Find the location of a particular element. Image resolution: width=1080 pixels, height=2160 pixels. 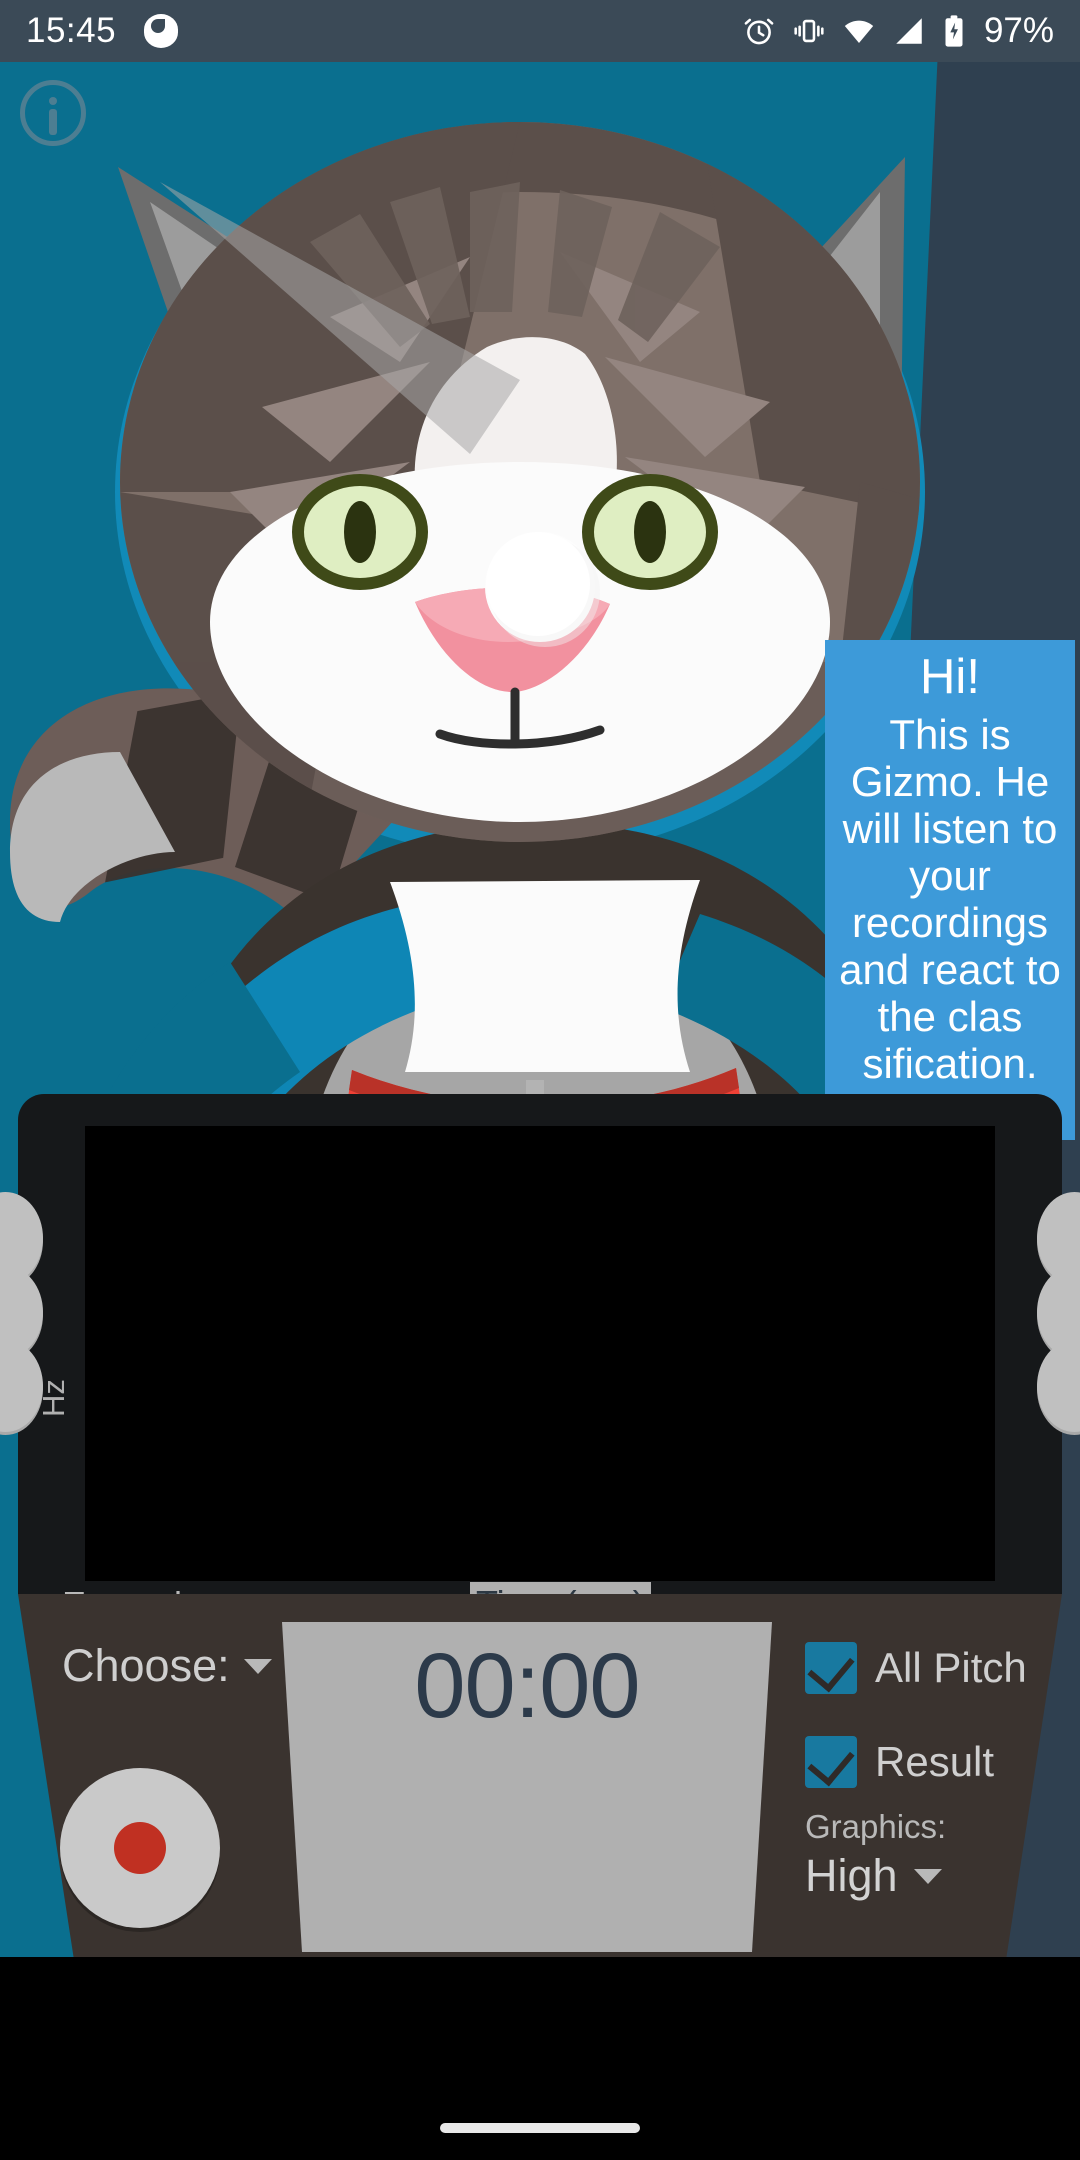

record-icon is located at coordinates (140, 1848).